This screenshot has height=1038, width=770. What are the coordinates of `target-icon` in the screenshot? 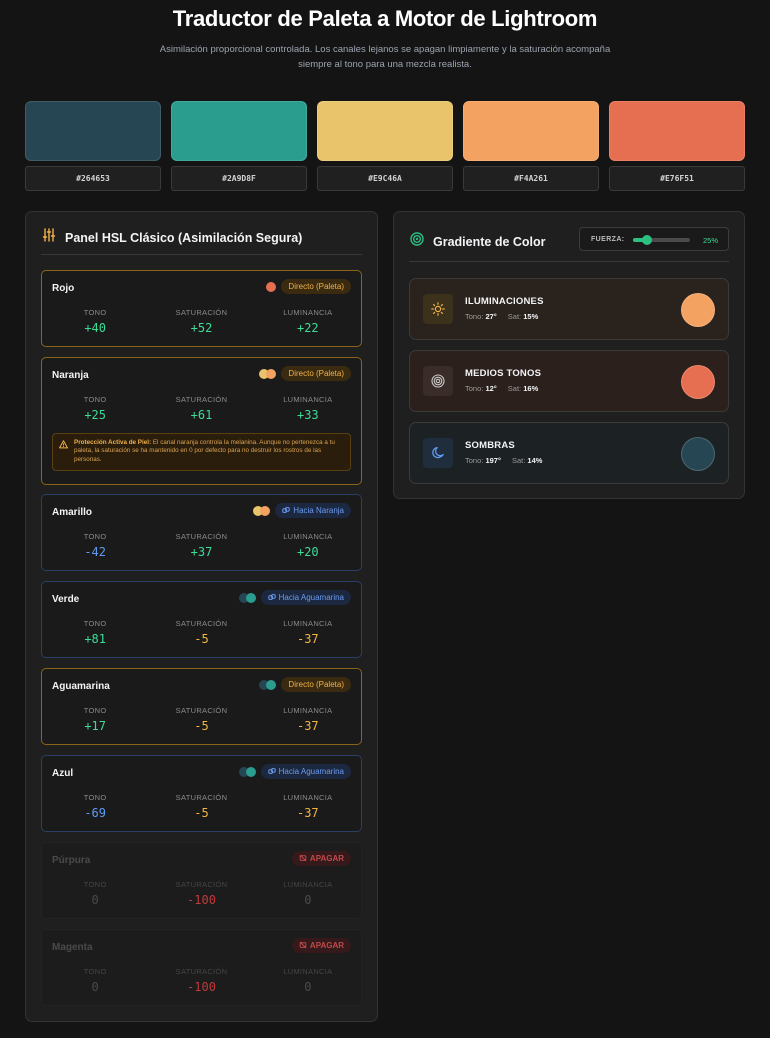 It's located at (438, 381).